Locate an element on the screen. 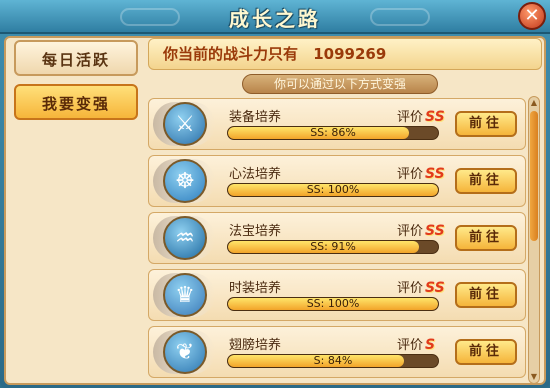 Image resolution: width=550 pixels, height=388 pixels. item-name: 心法培养 is located at coordinates (255, 174).